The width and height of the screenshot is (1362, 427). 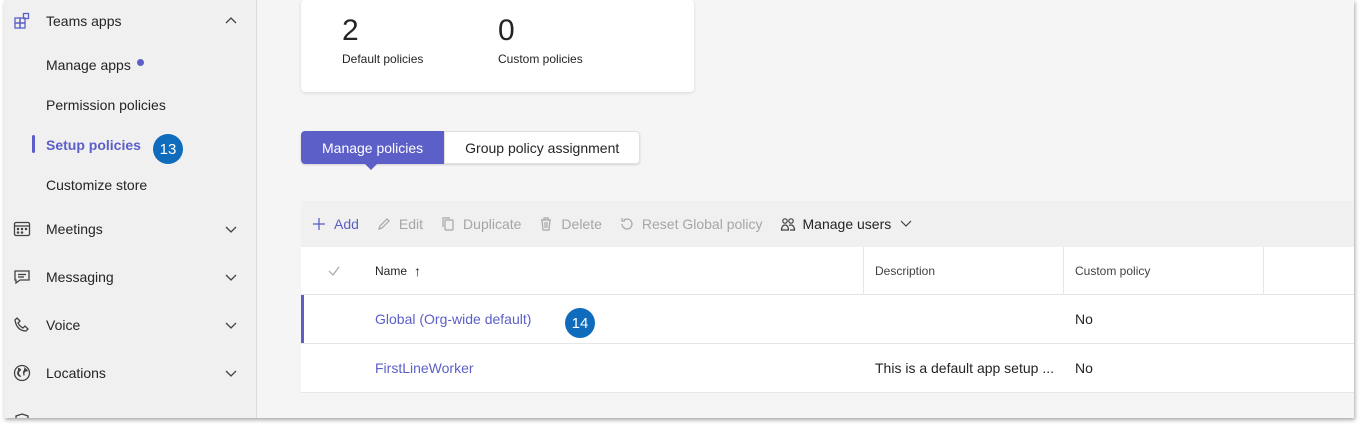 I want to click on edit-button-label: Edit, so click(x=411, y=224).